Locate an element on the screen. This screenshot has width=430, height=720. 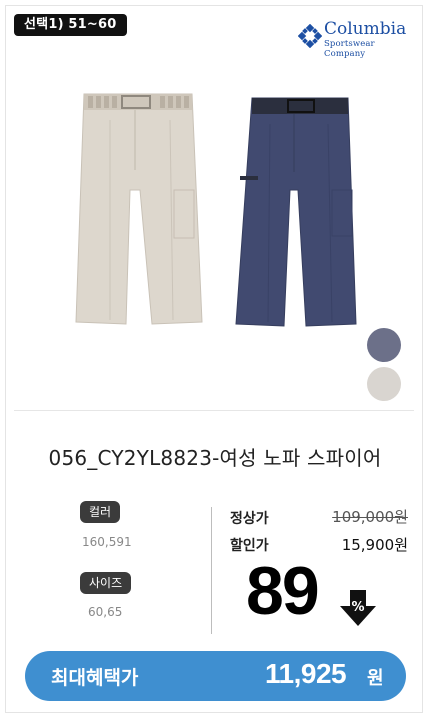
regular-price: 109,000원 is located at coordinates (370, 517).